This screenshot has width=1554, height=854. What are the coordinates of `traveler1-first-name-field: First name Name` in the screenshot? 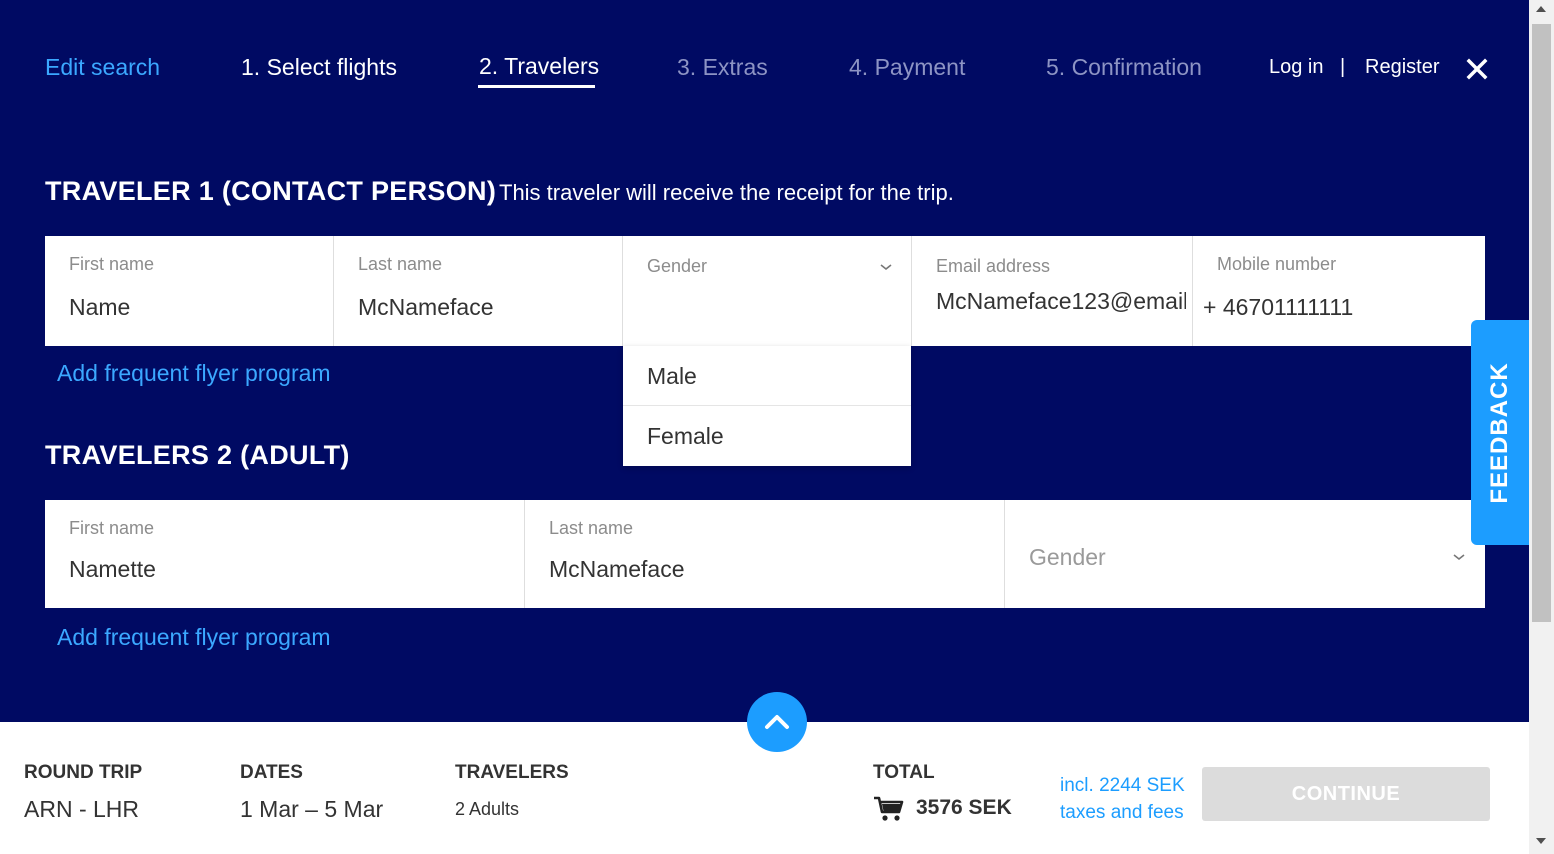 It's located at (189, 291).